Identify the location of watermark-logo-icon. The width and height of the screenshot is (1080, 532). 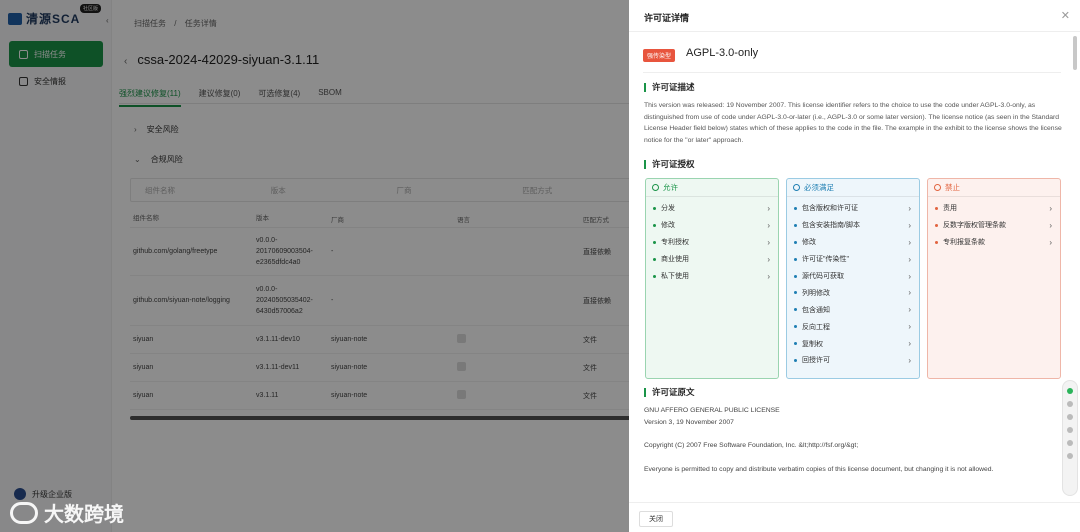
(24, 512).